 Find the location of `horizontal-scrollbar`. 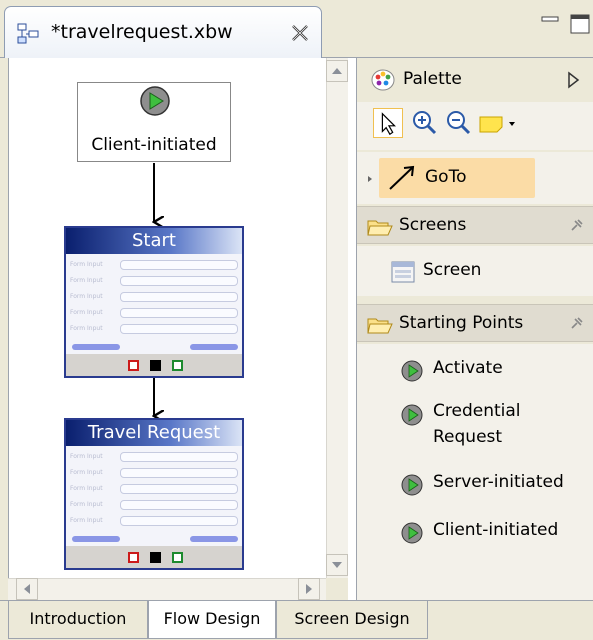

horizontal-scrollbar is located at coordinates (167, 589).